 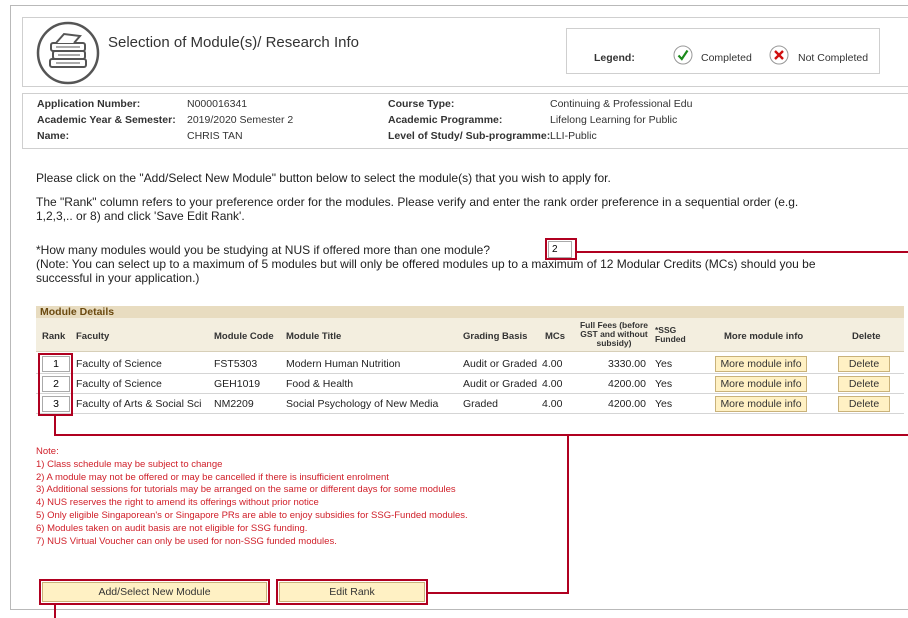 What do you see at coordinates (568, 514) in the screenshot?
I see `edit-rank-callout-drop` at bounding box center [568, 514].